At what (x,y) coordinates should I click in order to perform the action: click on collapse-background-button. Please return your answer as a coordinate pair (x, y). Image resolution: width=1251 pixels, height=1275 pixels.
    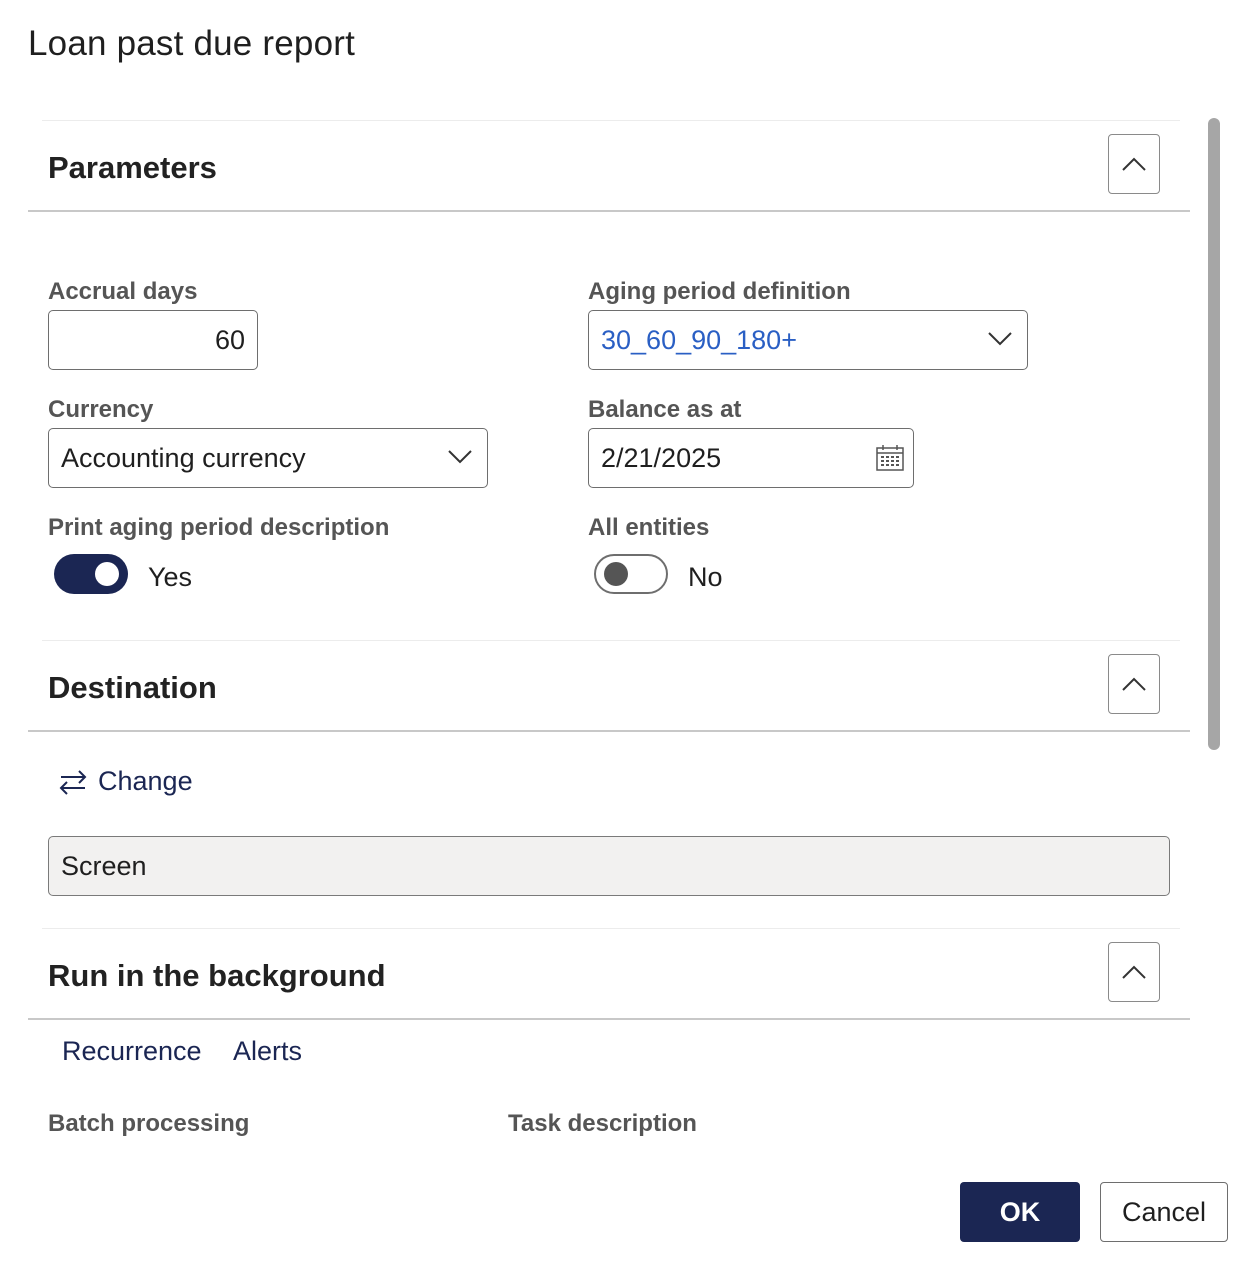
    Looking at the image, I should click on (1134, 972).